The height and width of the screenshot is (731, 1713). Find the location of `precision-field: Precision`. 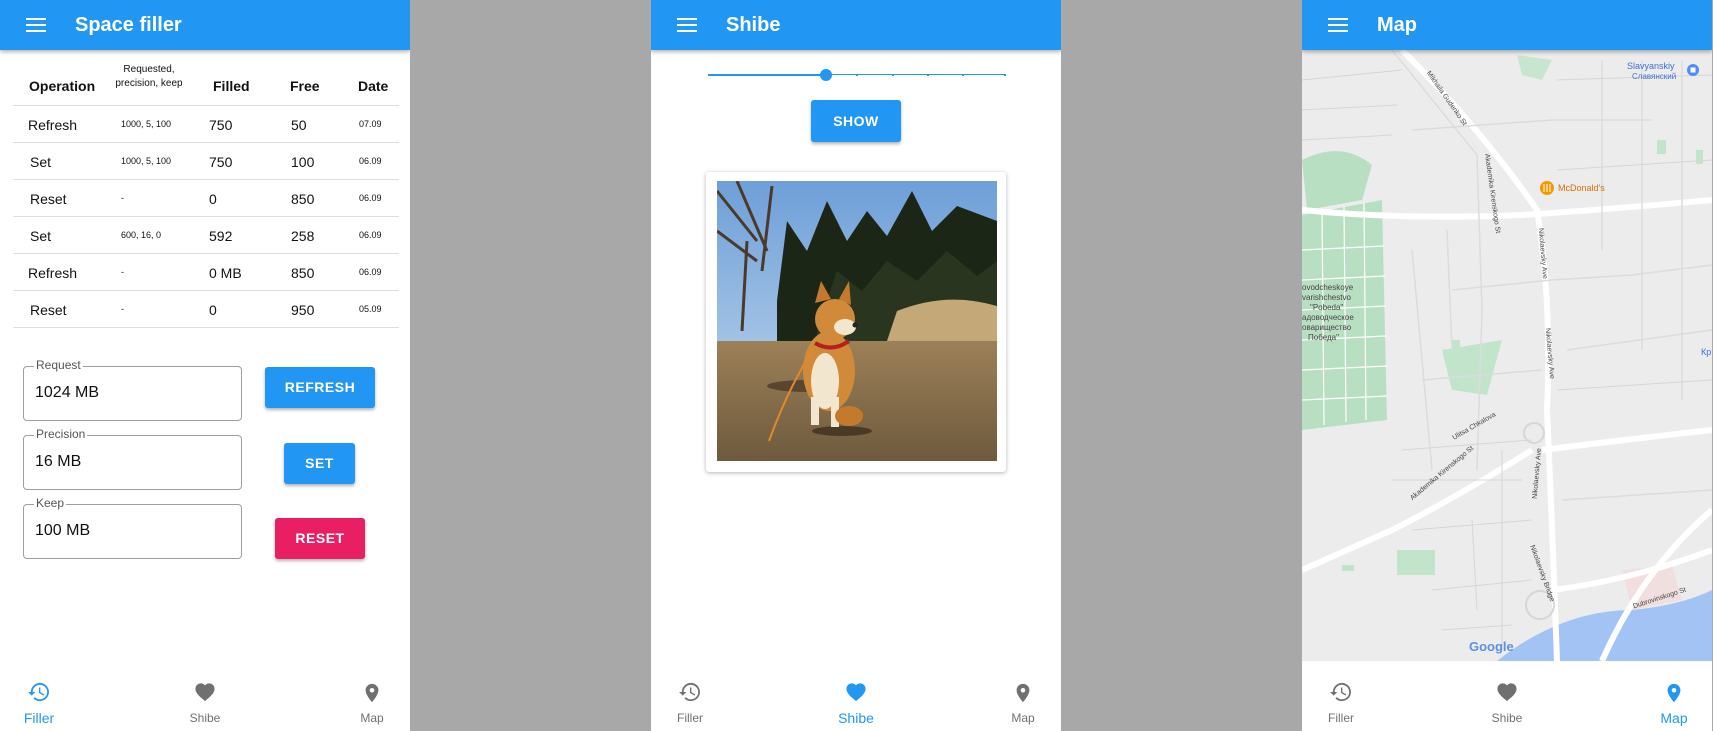

precision-field: Precision is located at coordinates (132, 458).